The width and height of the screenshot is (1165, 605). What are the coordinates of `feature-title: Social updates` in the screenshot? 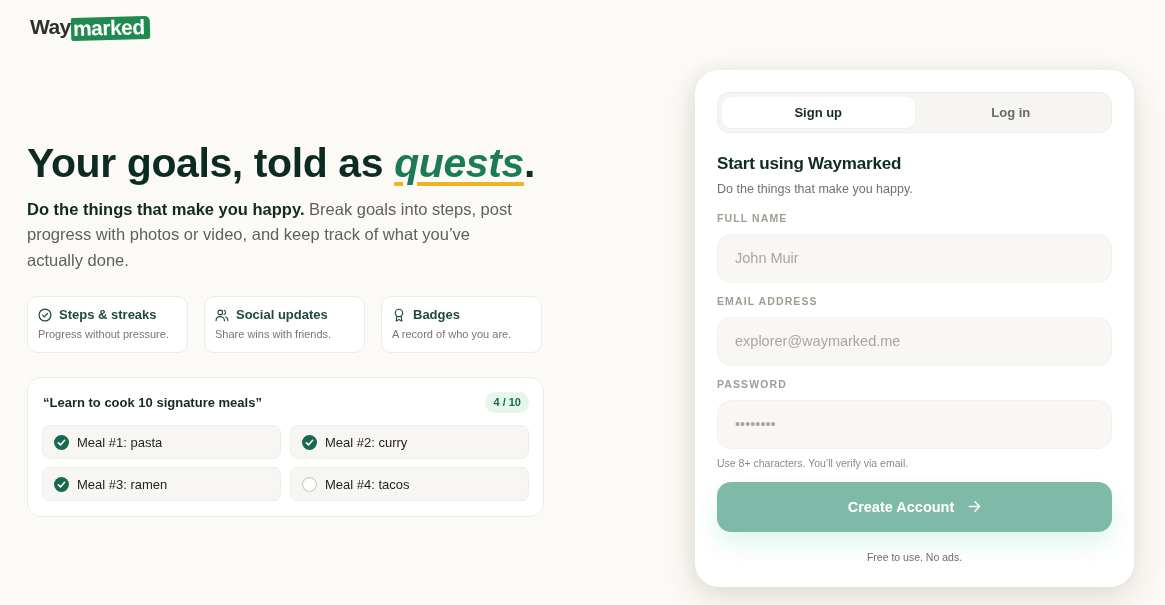 It's located at (282, 315).